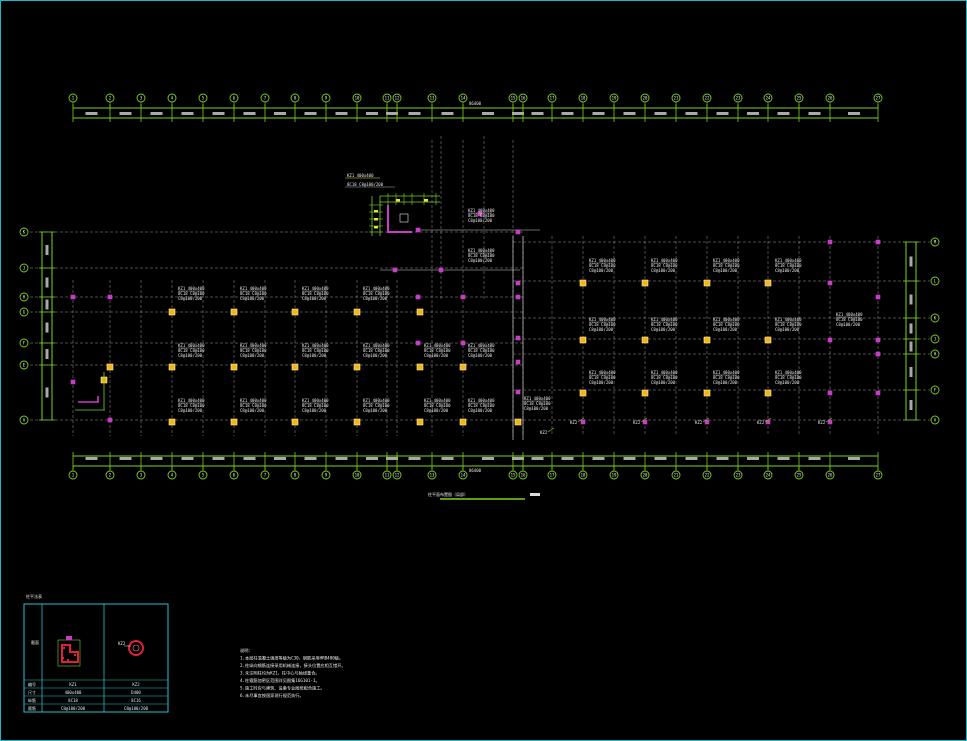 The width and height of the screenshot is (967, 741). I want to click on detail-title-2: 8C18 C8@100/200, so click(365, 184).